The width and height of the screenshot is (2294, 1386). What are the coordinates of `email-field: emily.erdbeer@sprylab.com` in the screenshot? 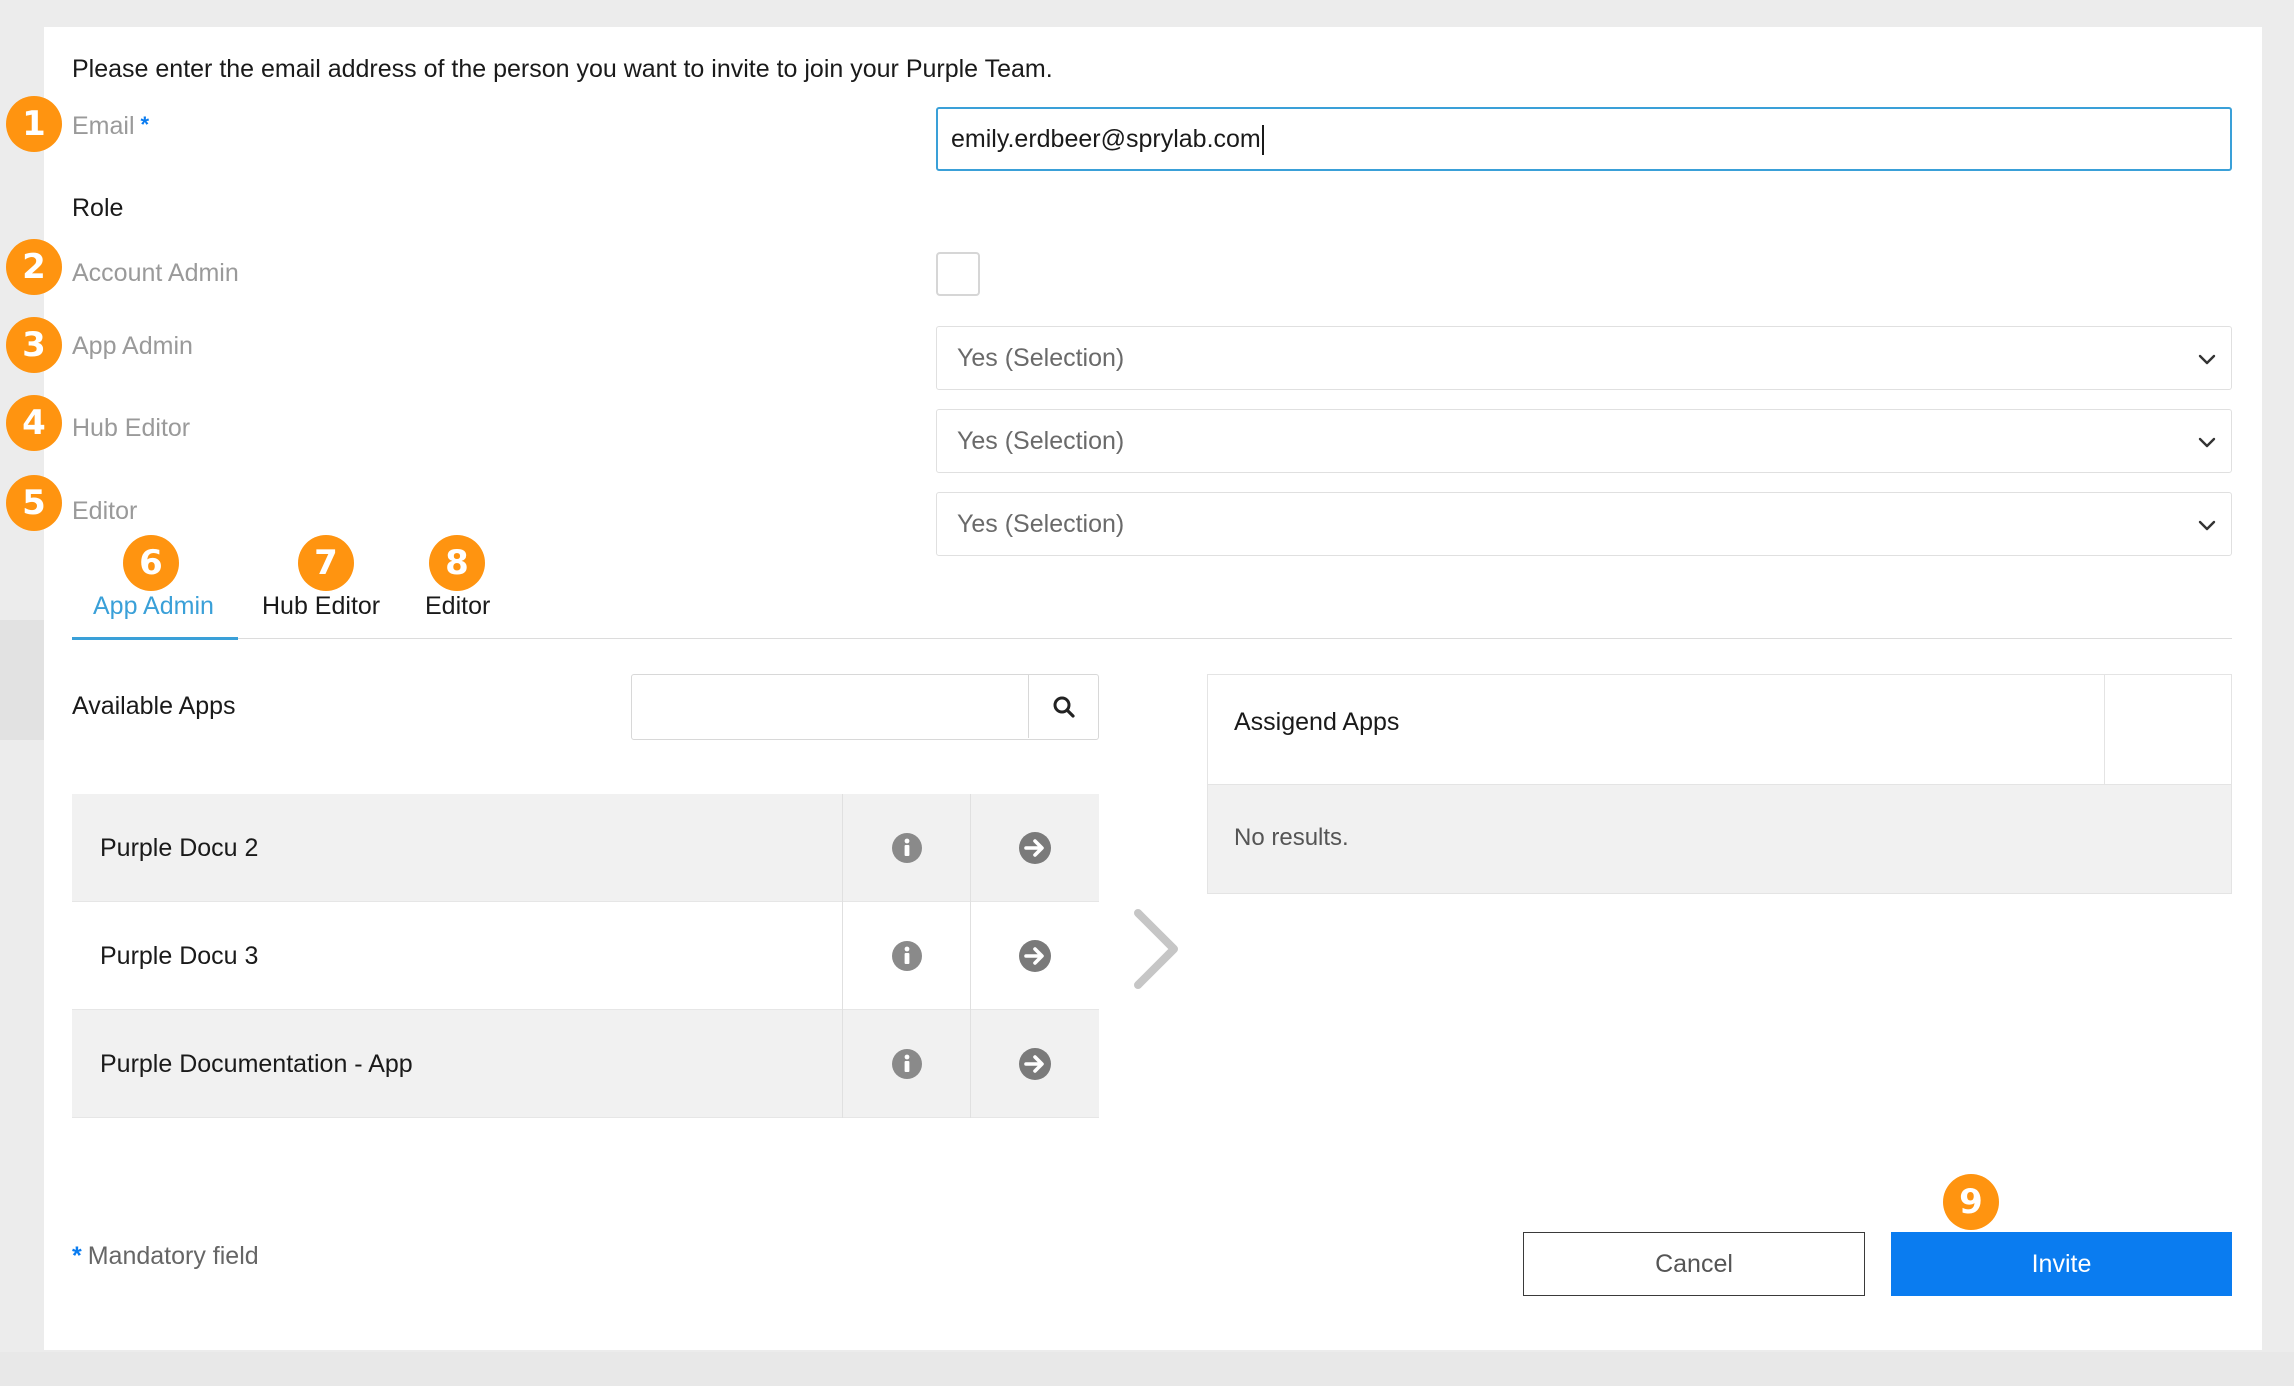 It's located at (1584, 139).